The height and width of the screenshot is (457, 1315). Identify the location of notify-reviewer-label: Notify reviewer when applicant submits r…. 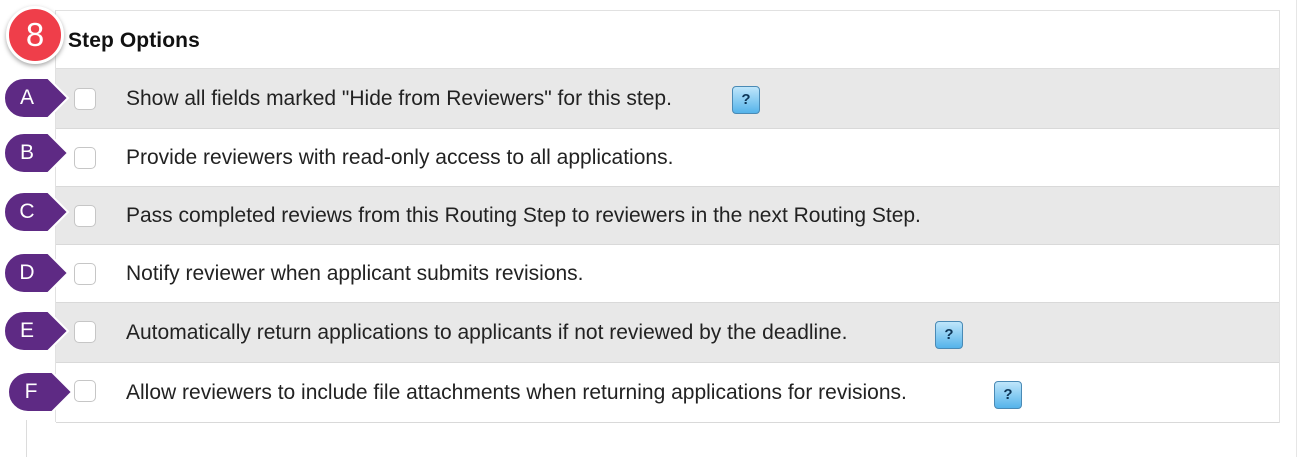
(355, 273).